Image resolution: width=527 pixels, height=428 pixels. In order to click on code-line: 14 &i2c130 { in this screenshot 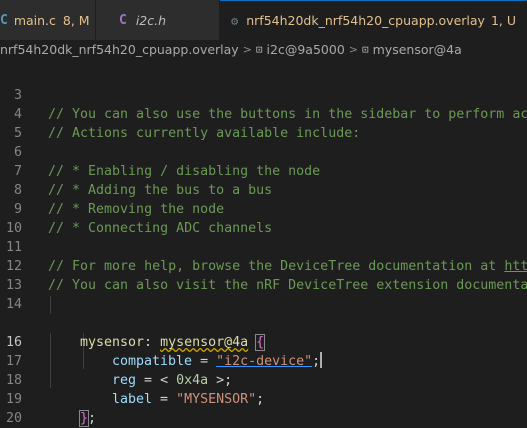, I will do `click(263, 303)`.